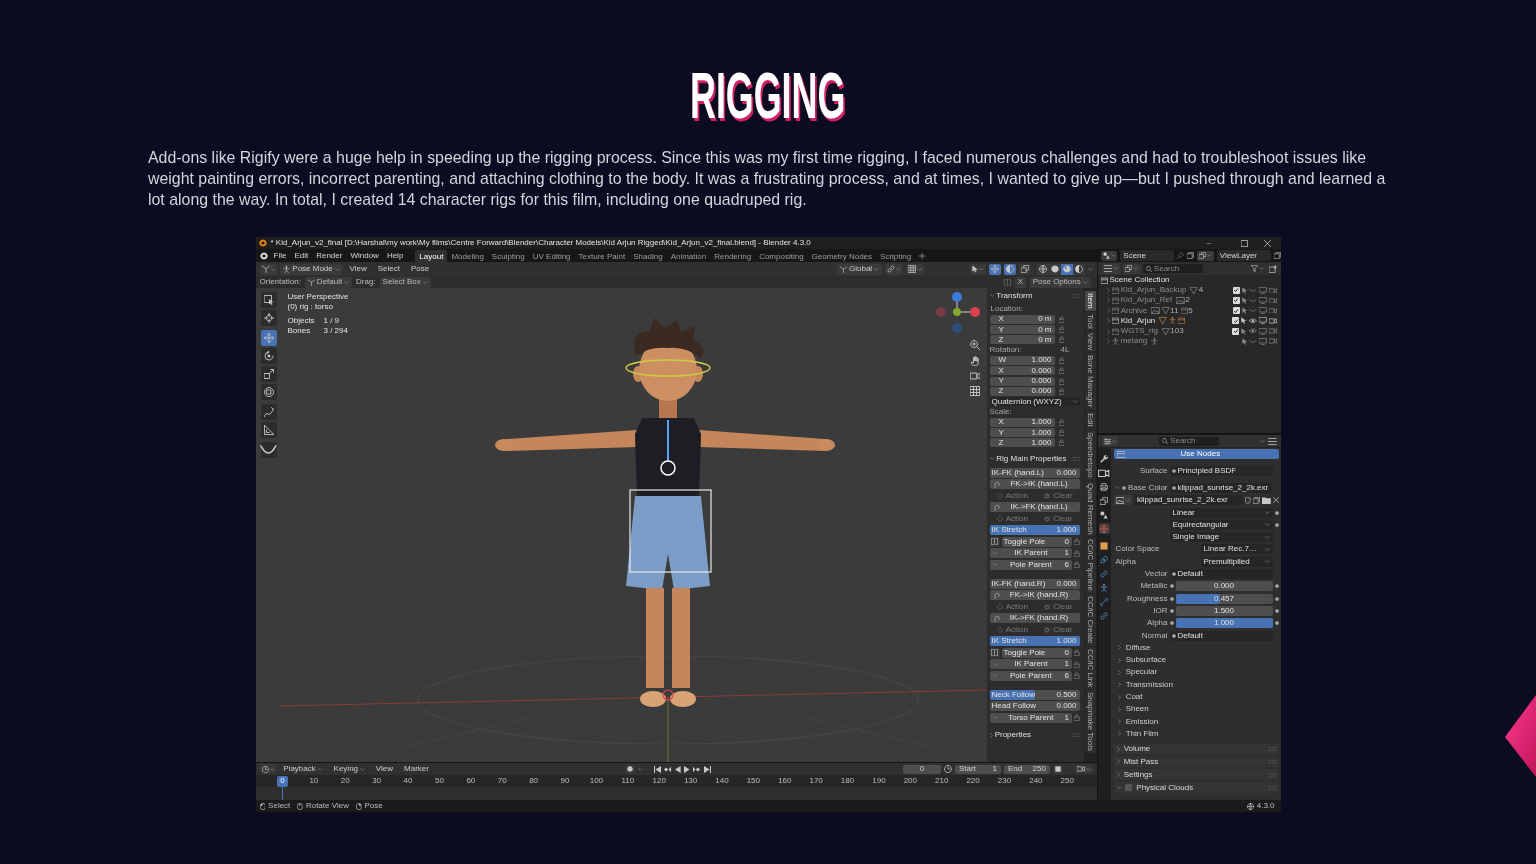 The height and width of the screenshot is (864, 1536). What do you see at coordinates (1221, 524) in the screenshot?
I see `dropdown: Equirectangular` at bounding box center [1221, 524].